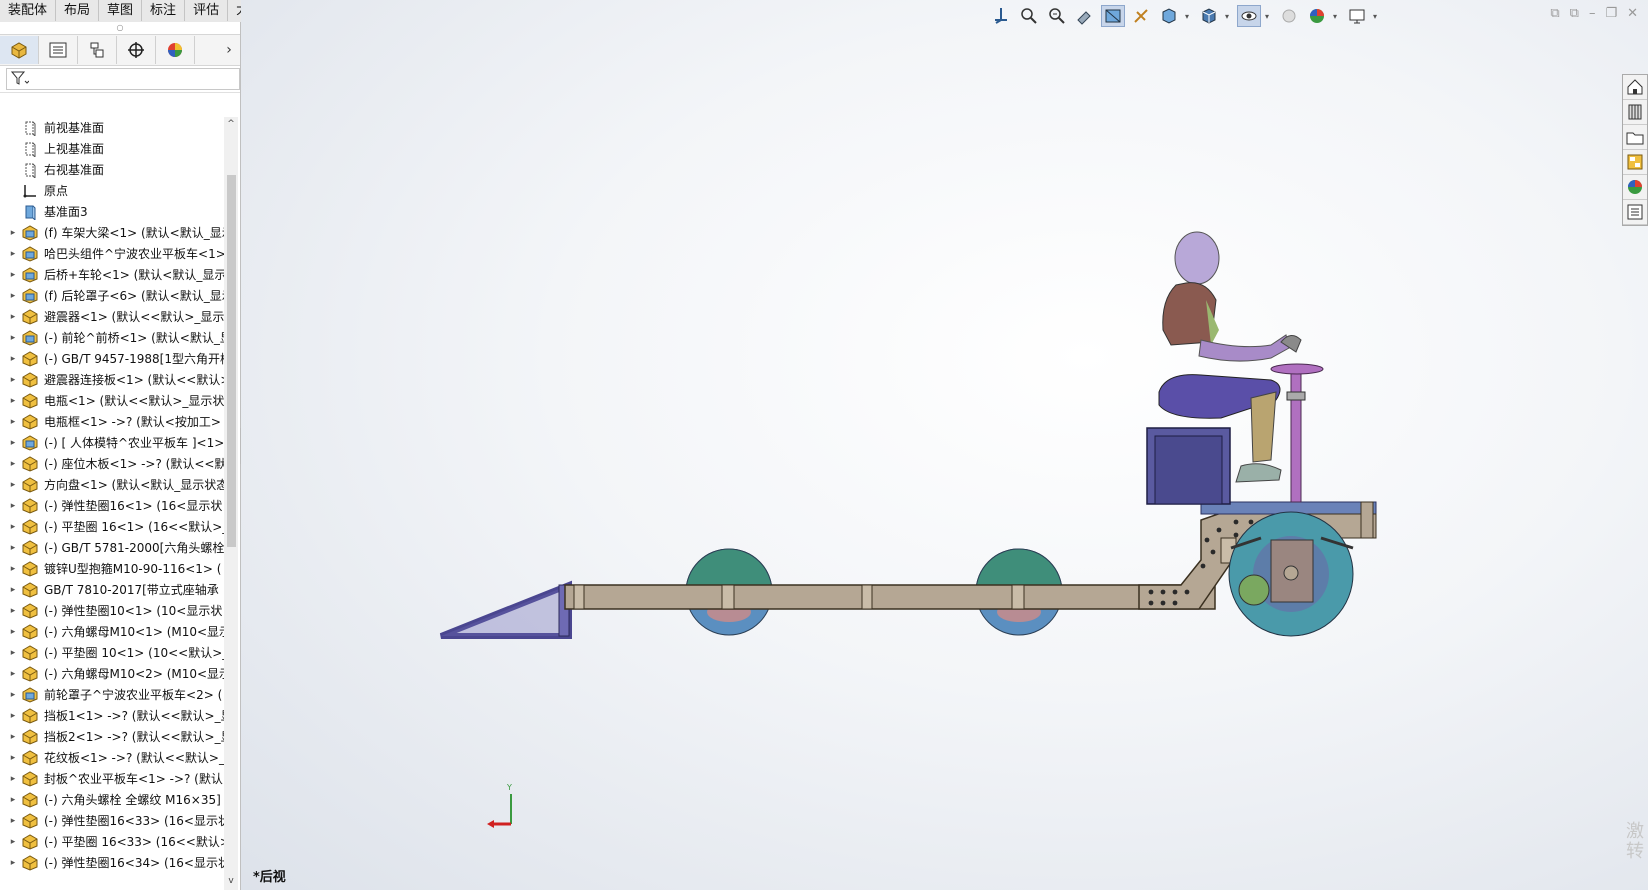 The height and width of the screenshot is (890, 1648). What do you see at coordinates (231, 361) in the screenshot?
I see `scroll-thumb` at bounding box center [231, 361].